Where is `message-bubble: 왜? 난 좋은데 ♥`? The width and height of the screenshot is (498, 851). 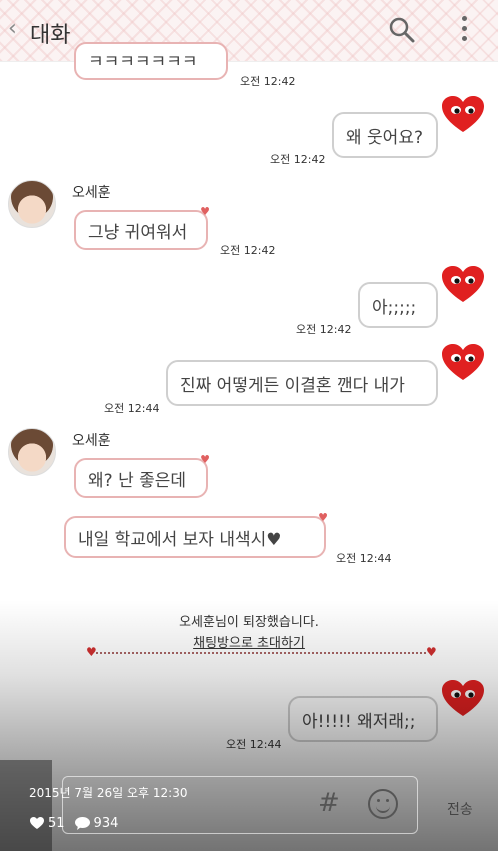 message-bubble: 왜? 난 좋은데 ♥ is located at coordinates (142, 475).